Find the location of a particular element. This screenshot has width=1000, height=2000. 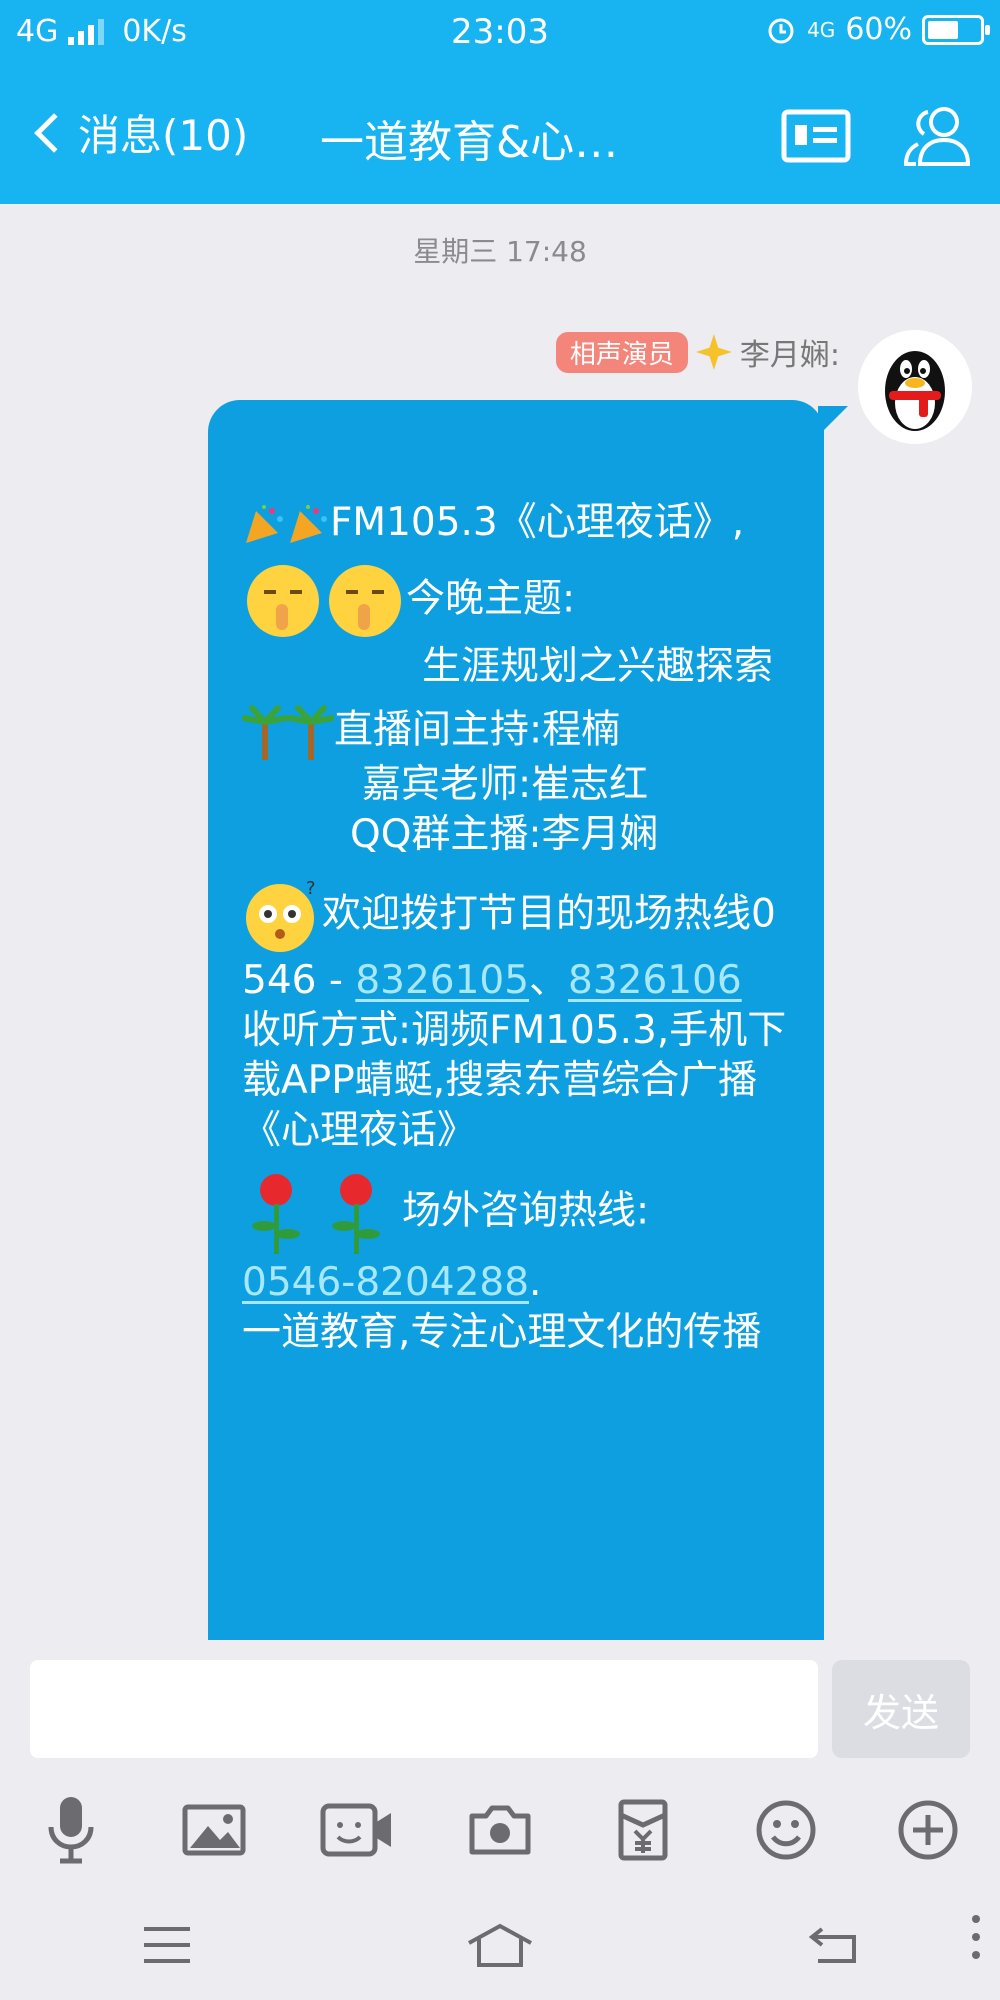

message-line-3: 直播间主持:程楠嘉宾老师:崔志红 QQ群主播:李月娴 is located at coordinates (518, 782).